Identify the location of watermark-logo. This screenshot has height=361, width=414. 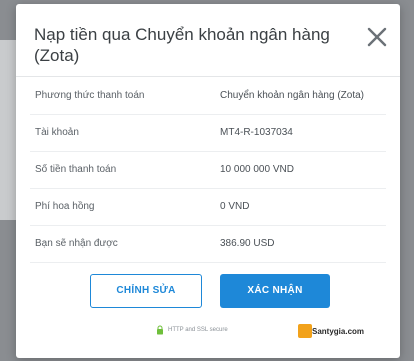
(305, 331).